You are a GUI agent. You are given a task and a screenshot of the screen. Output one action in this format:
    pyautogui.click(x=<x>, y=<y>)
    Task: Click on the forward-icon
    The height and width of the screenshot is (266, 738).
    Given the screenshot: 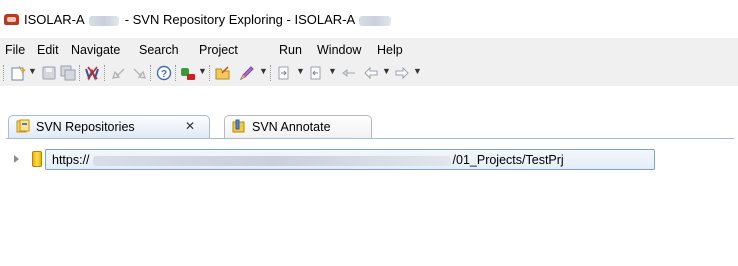 What is the action you would take?
    pyautogui.click(x=402, y=73)
    